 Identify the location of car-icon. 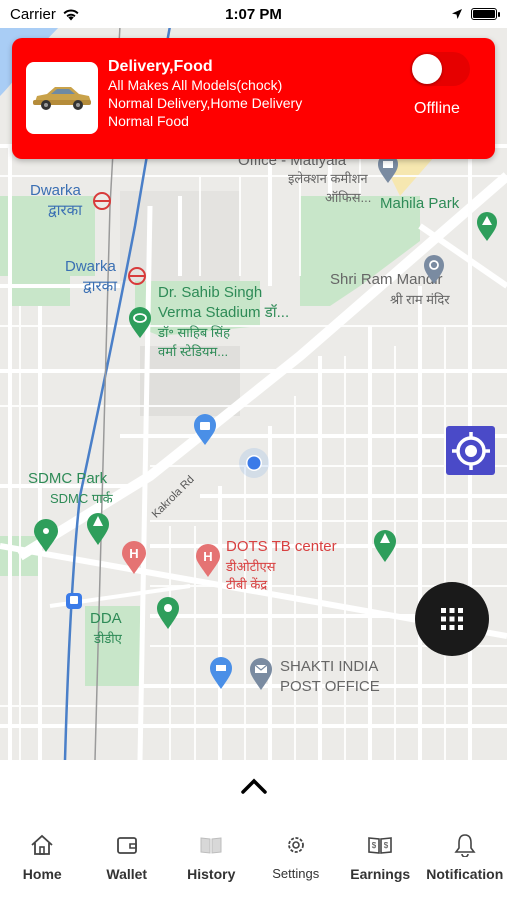
(62, 98).